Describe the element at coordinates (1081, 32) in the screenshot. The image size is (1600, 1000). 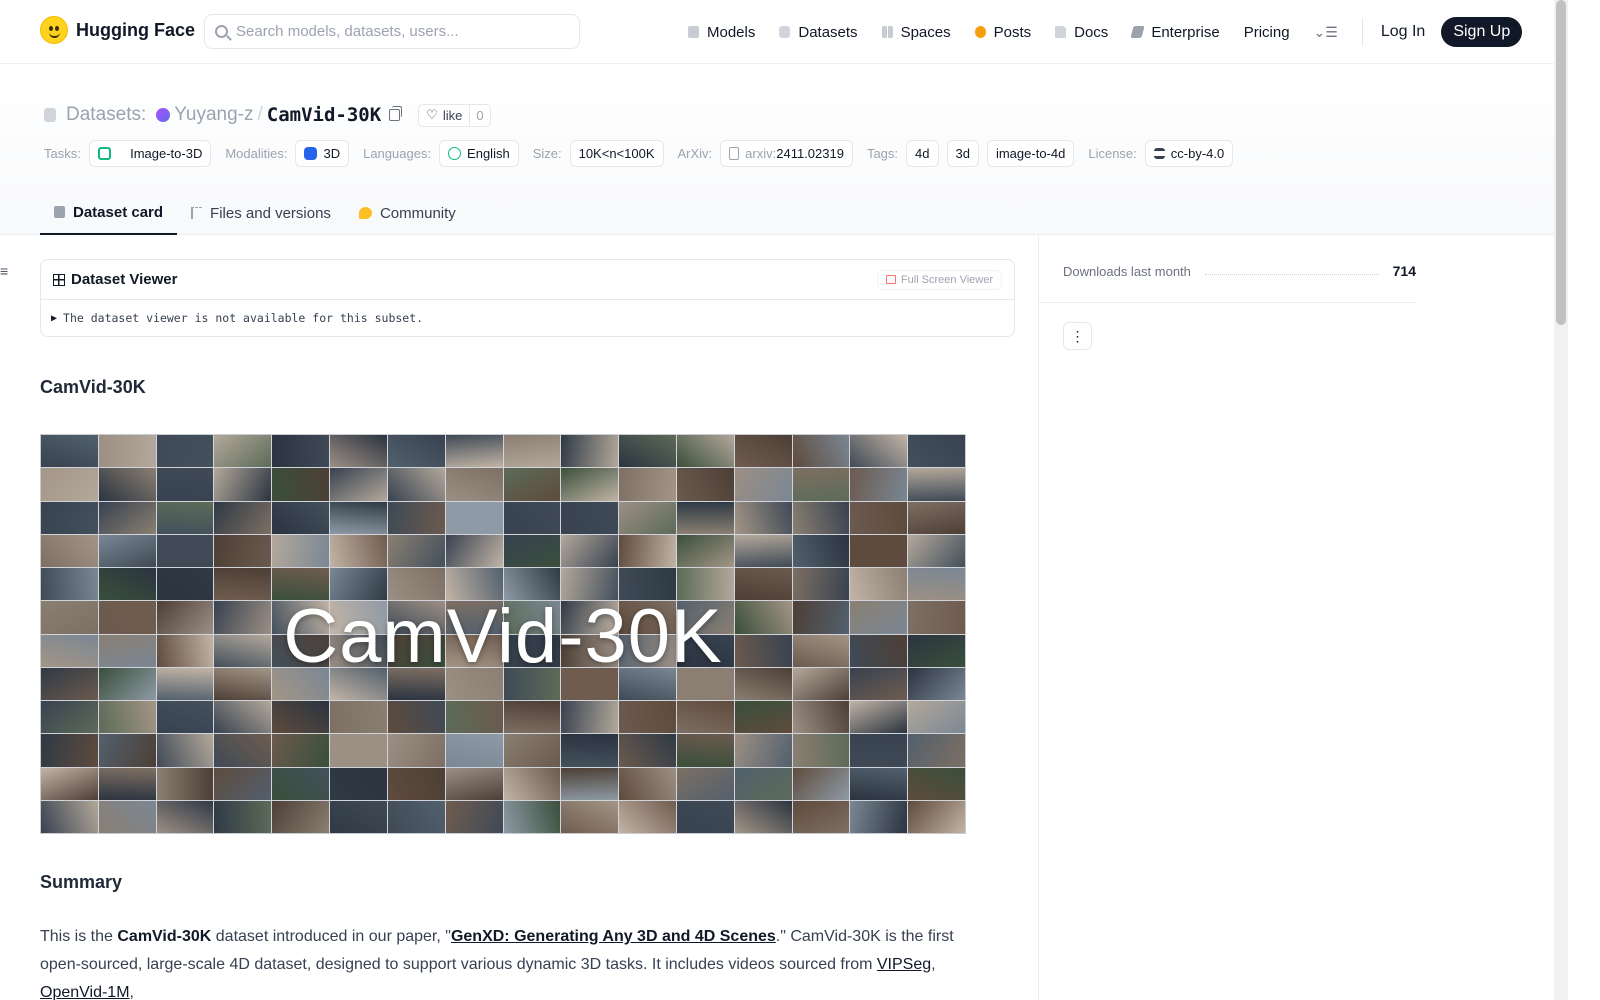
I see `nav-docs: Docs` at that location.